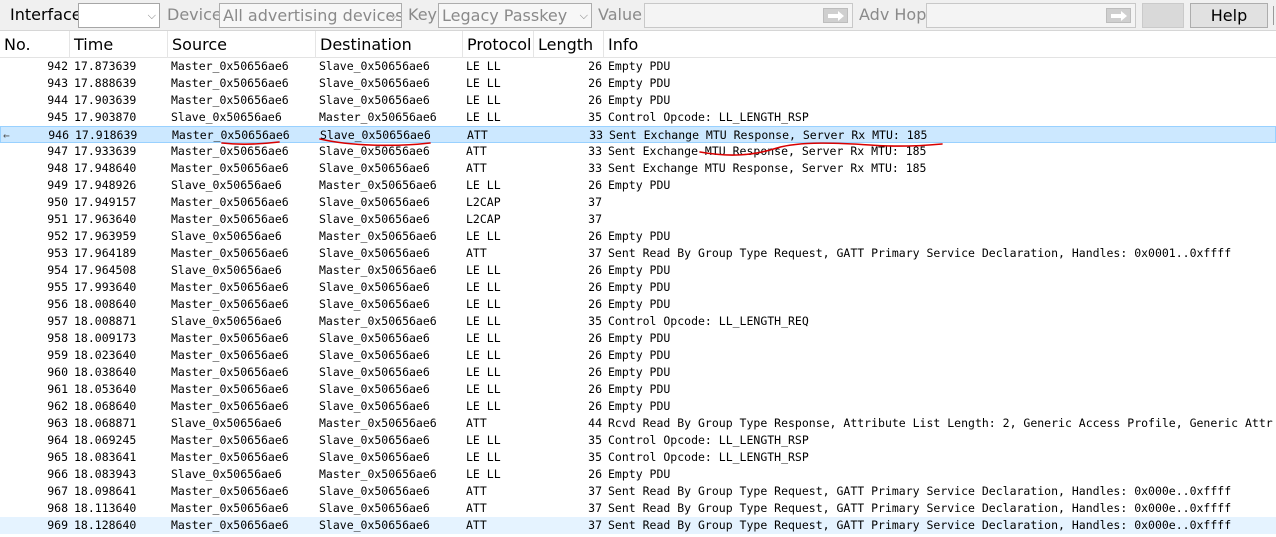 Image resolution: width=1276 pixels, height=537 pixels. What do you see at coordinates (1229, 15) in the screenshot?
I see `help-button: Help` at bounding box center [1229, 15].